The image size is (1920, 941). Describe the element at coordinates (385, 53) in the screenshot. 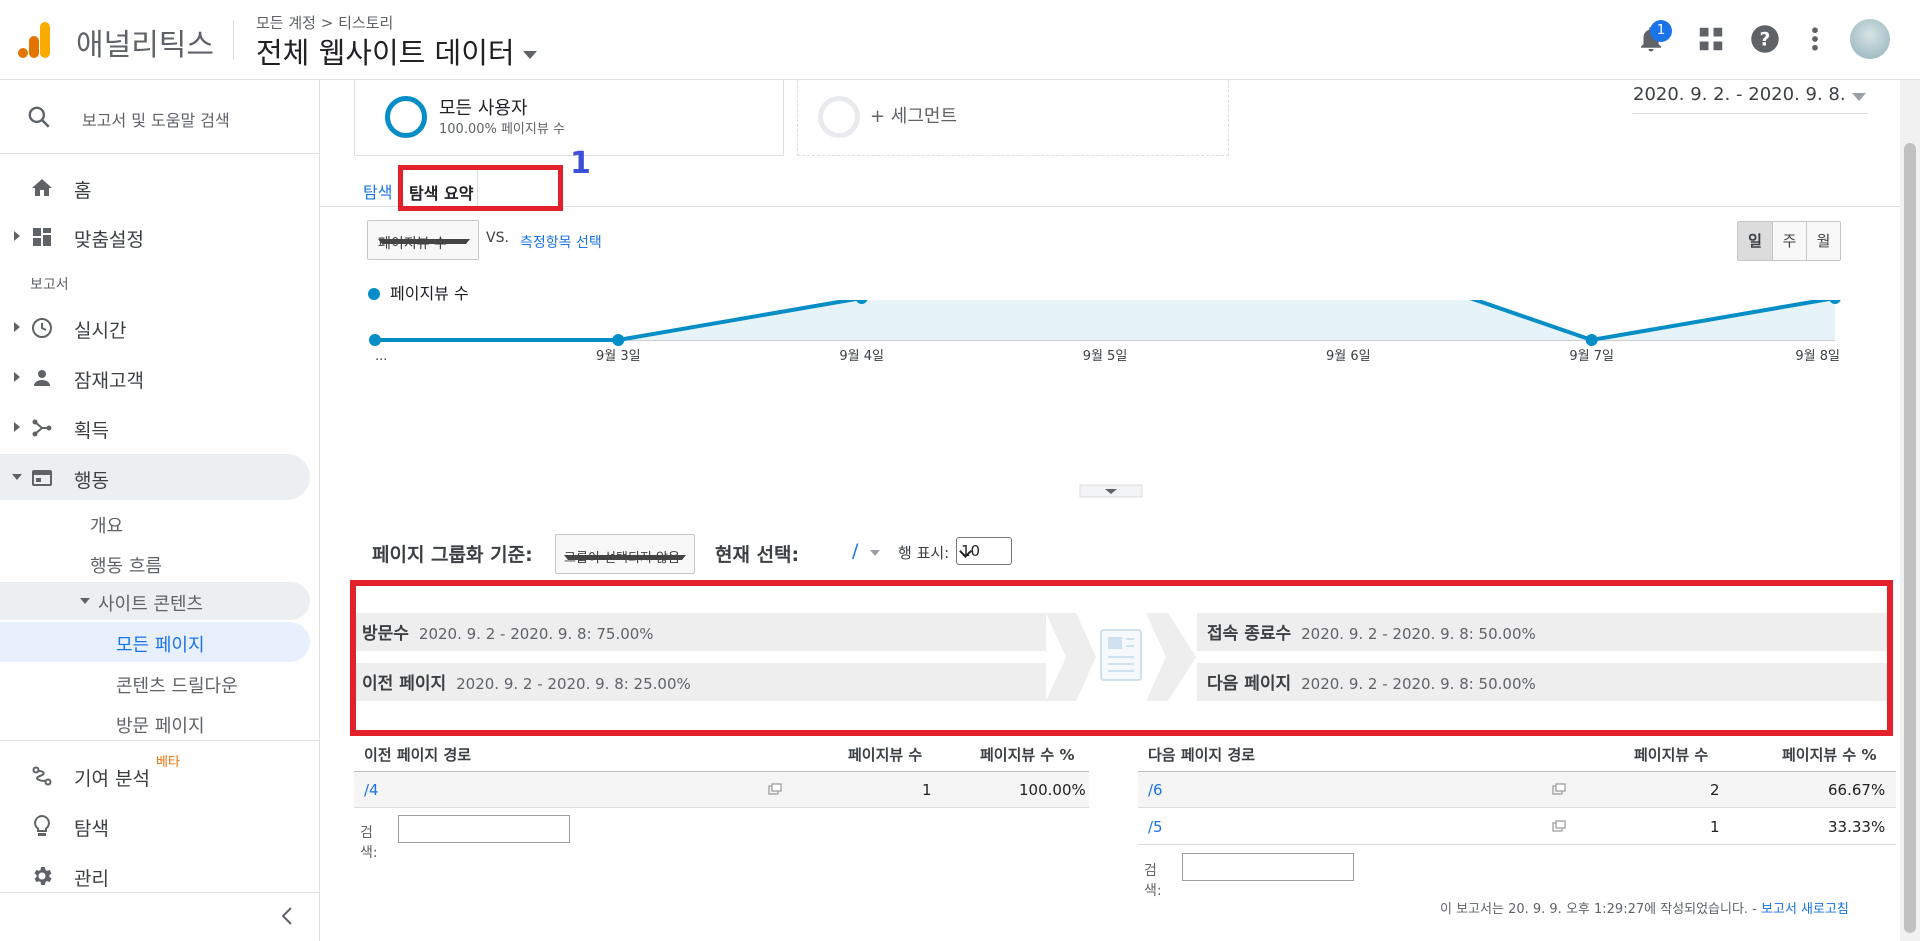

I see `view-name: 전체 웹사이트 데이터` at that location.